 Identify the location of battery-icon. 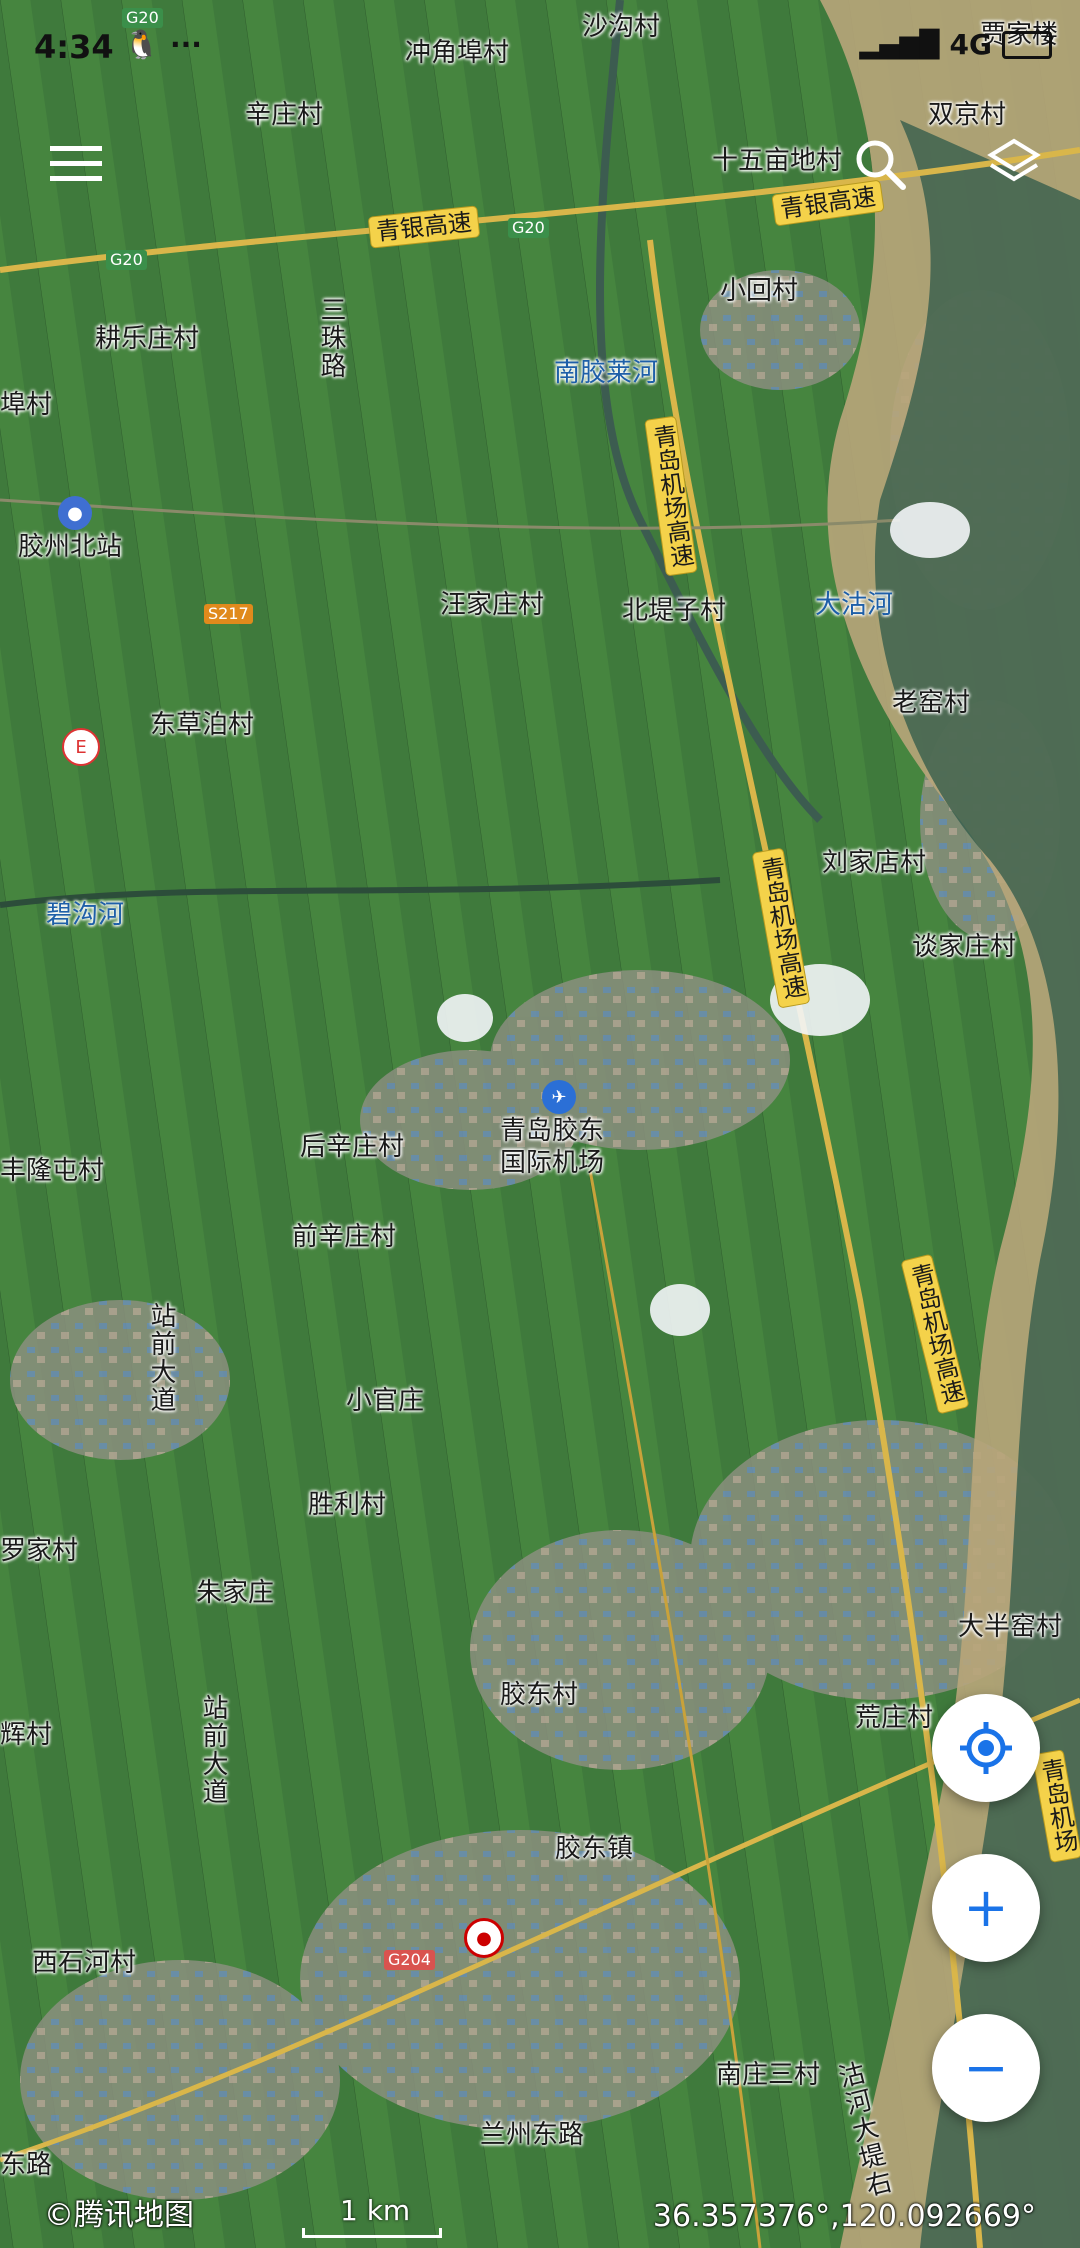
(1027, 44).